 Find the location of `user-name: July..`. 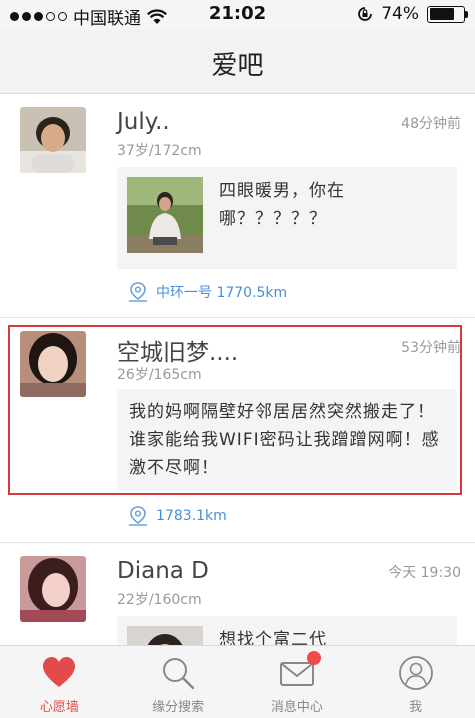

user-name: July.. is located at coordinates (143, 122).